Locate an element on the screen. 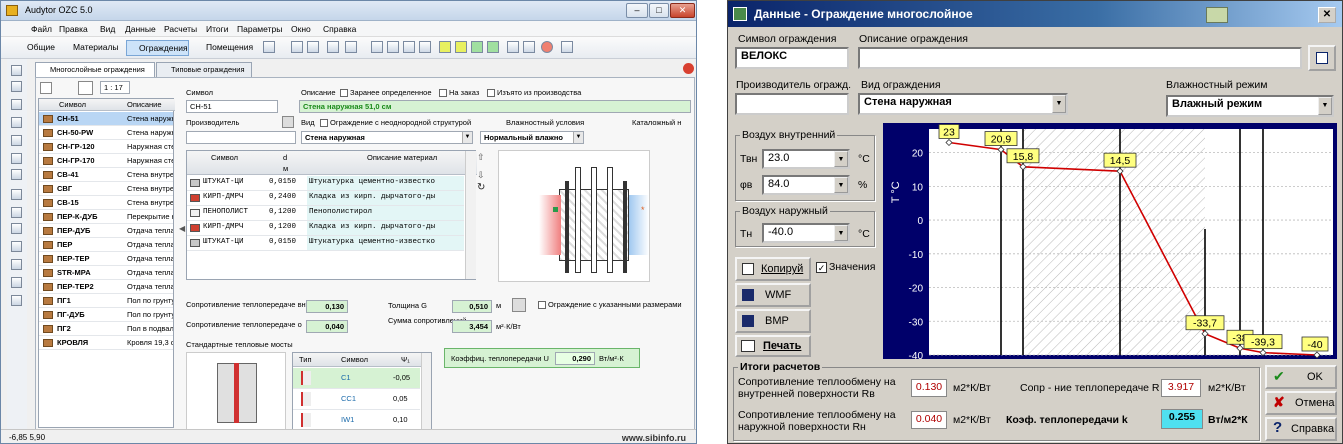  col-layer-symbol: Символ is located at coordinates (224, 157).